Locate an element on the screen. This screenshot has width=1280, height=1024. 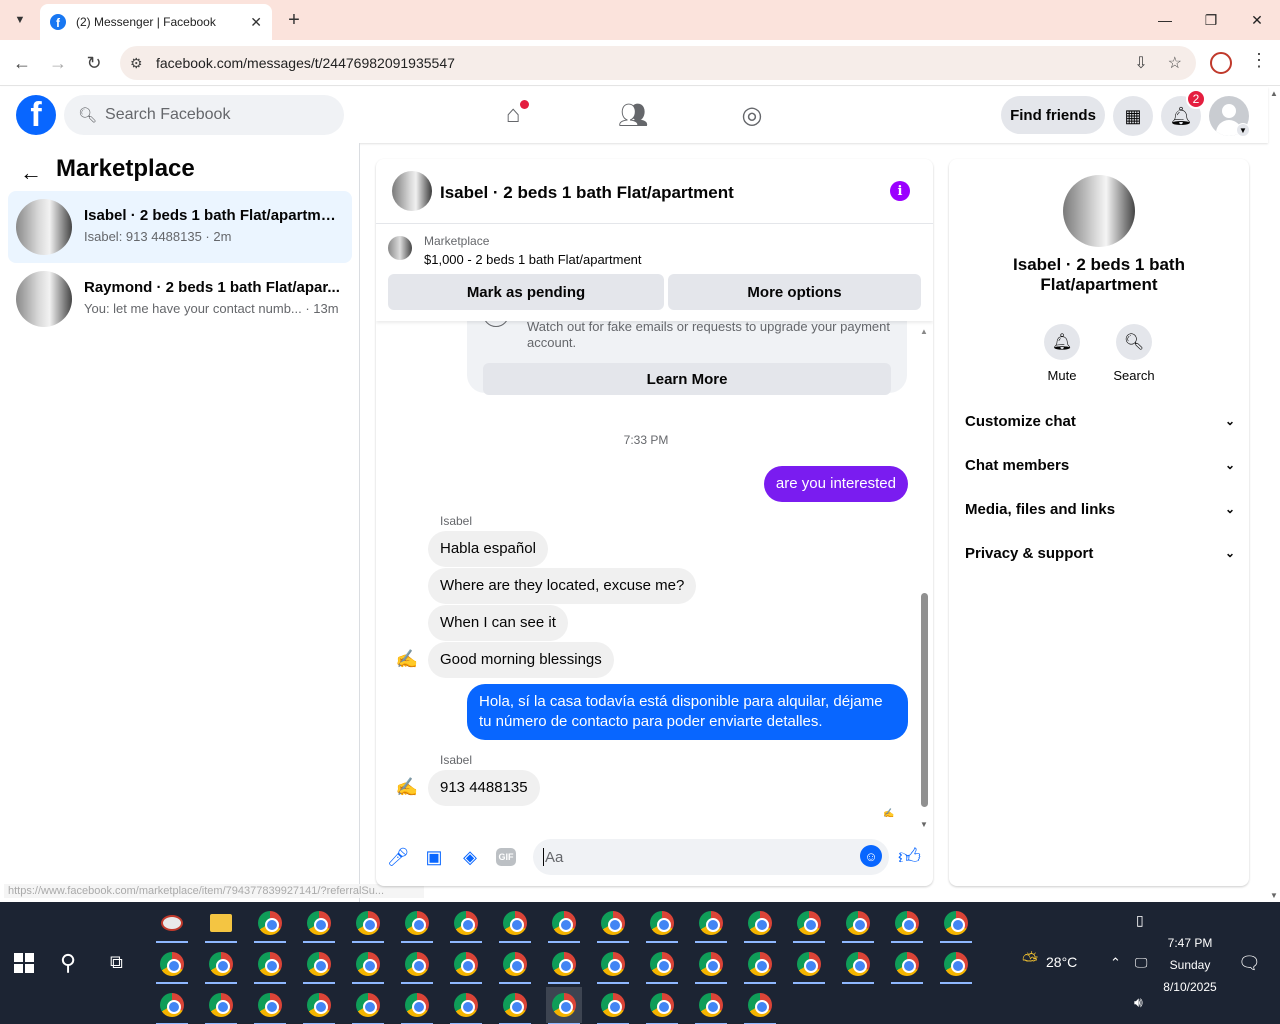
mark-as-pending-button: Mark as pending is located at coordinates (526, 292).